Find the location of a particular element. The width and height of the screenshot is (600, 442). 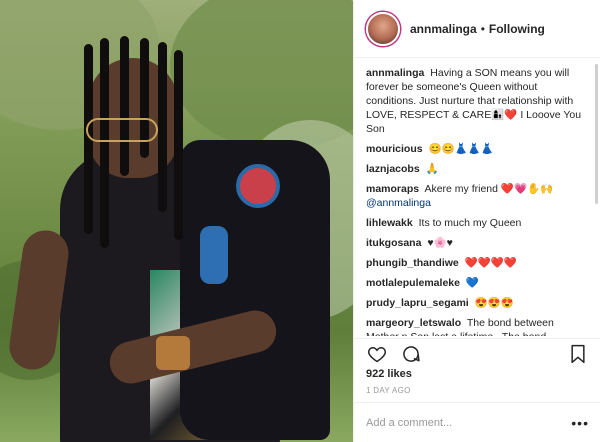

comment-item: motlalepulemaleke 💙 is located at coordinates (478, 283).